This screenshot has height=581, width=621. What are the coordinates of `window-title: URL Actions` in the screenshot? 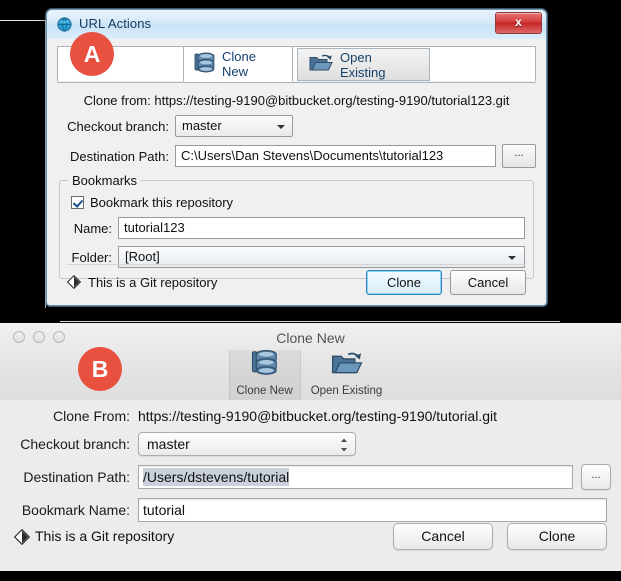 It's located at (115, 23).